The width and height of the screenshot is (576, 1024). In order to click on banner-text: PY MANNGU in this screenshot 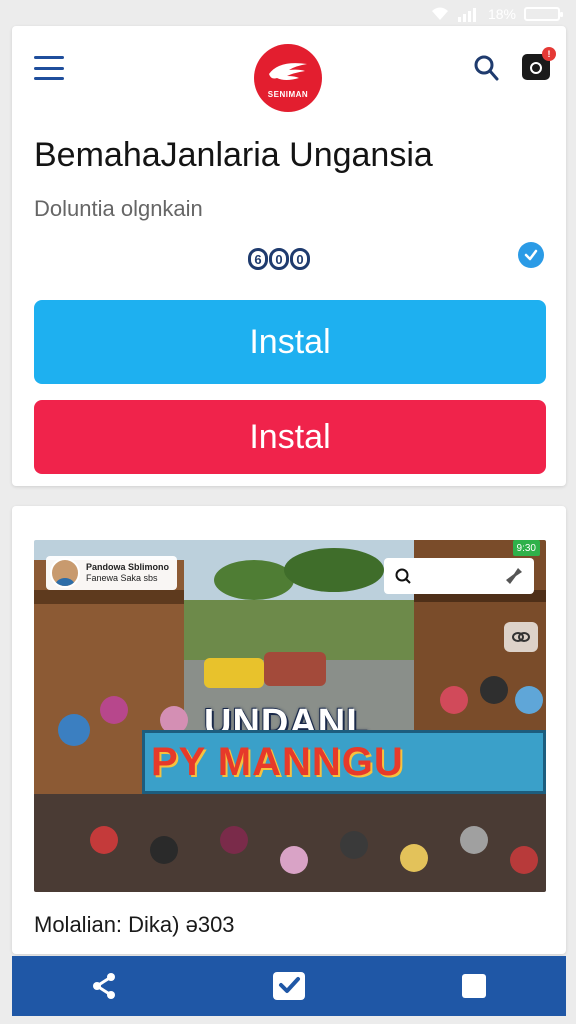, I will do `click(277, 761)`.